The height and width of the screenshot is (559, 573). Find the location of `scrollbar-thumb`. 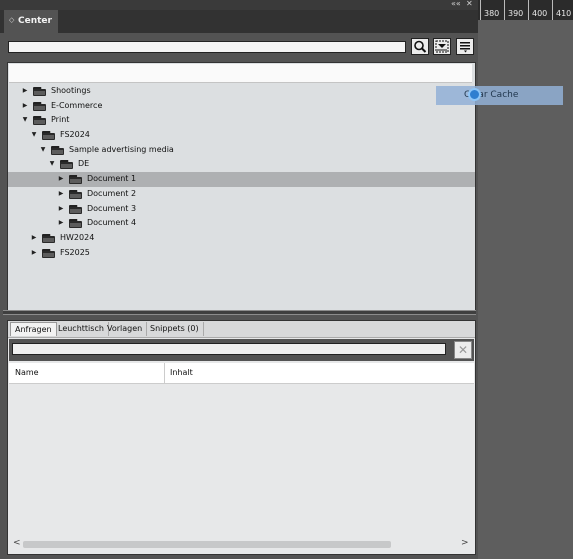

scrollbar-thumb is located at coordinates (207, 544).